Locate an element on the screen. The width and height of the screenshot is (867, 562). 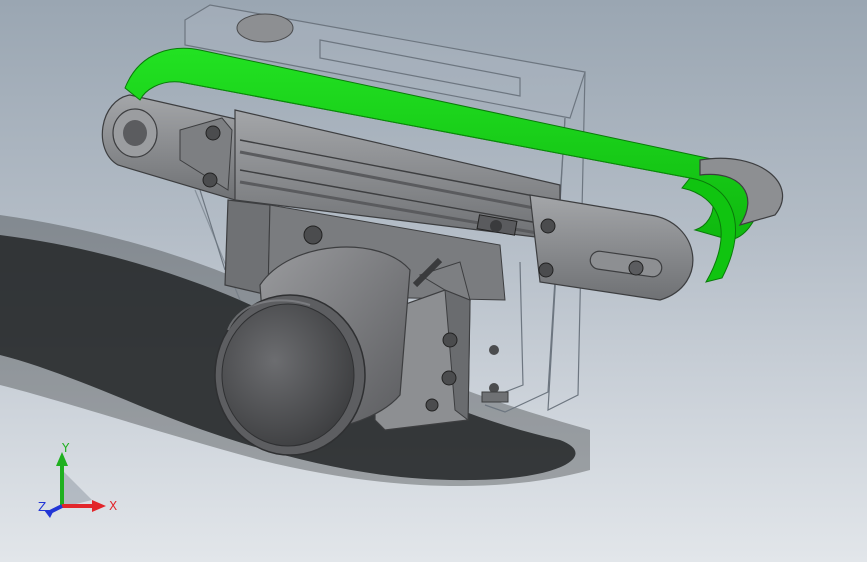
y-axis-label: Y is located at coordinates (65, 448).